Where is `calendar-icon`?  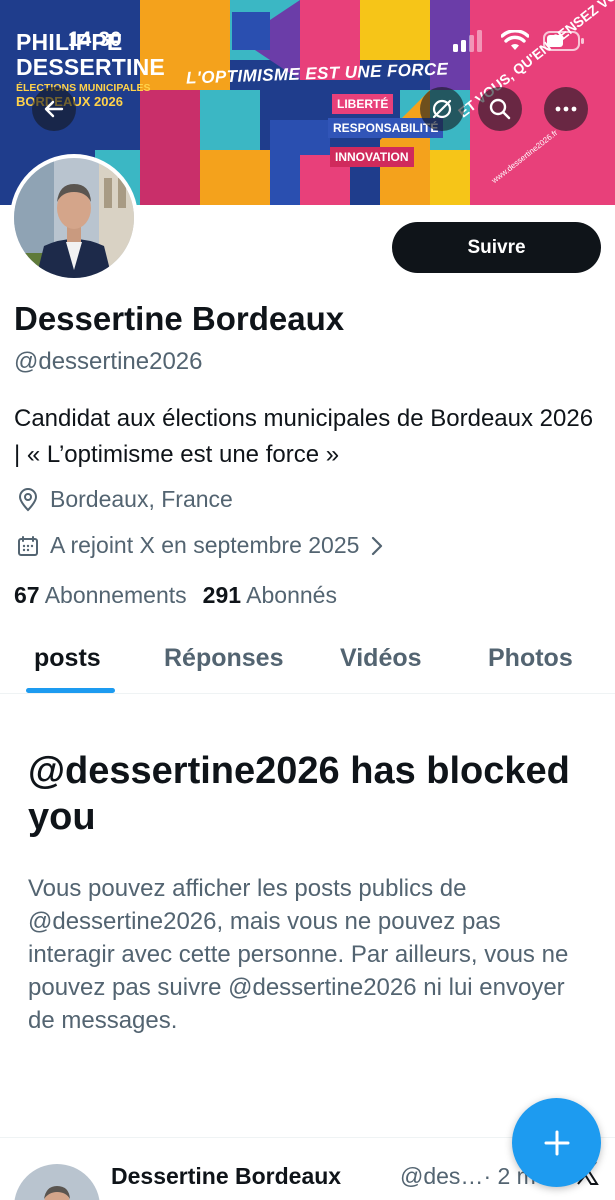 calendar-icon is located at coordinates (28, 545).